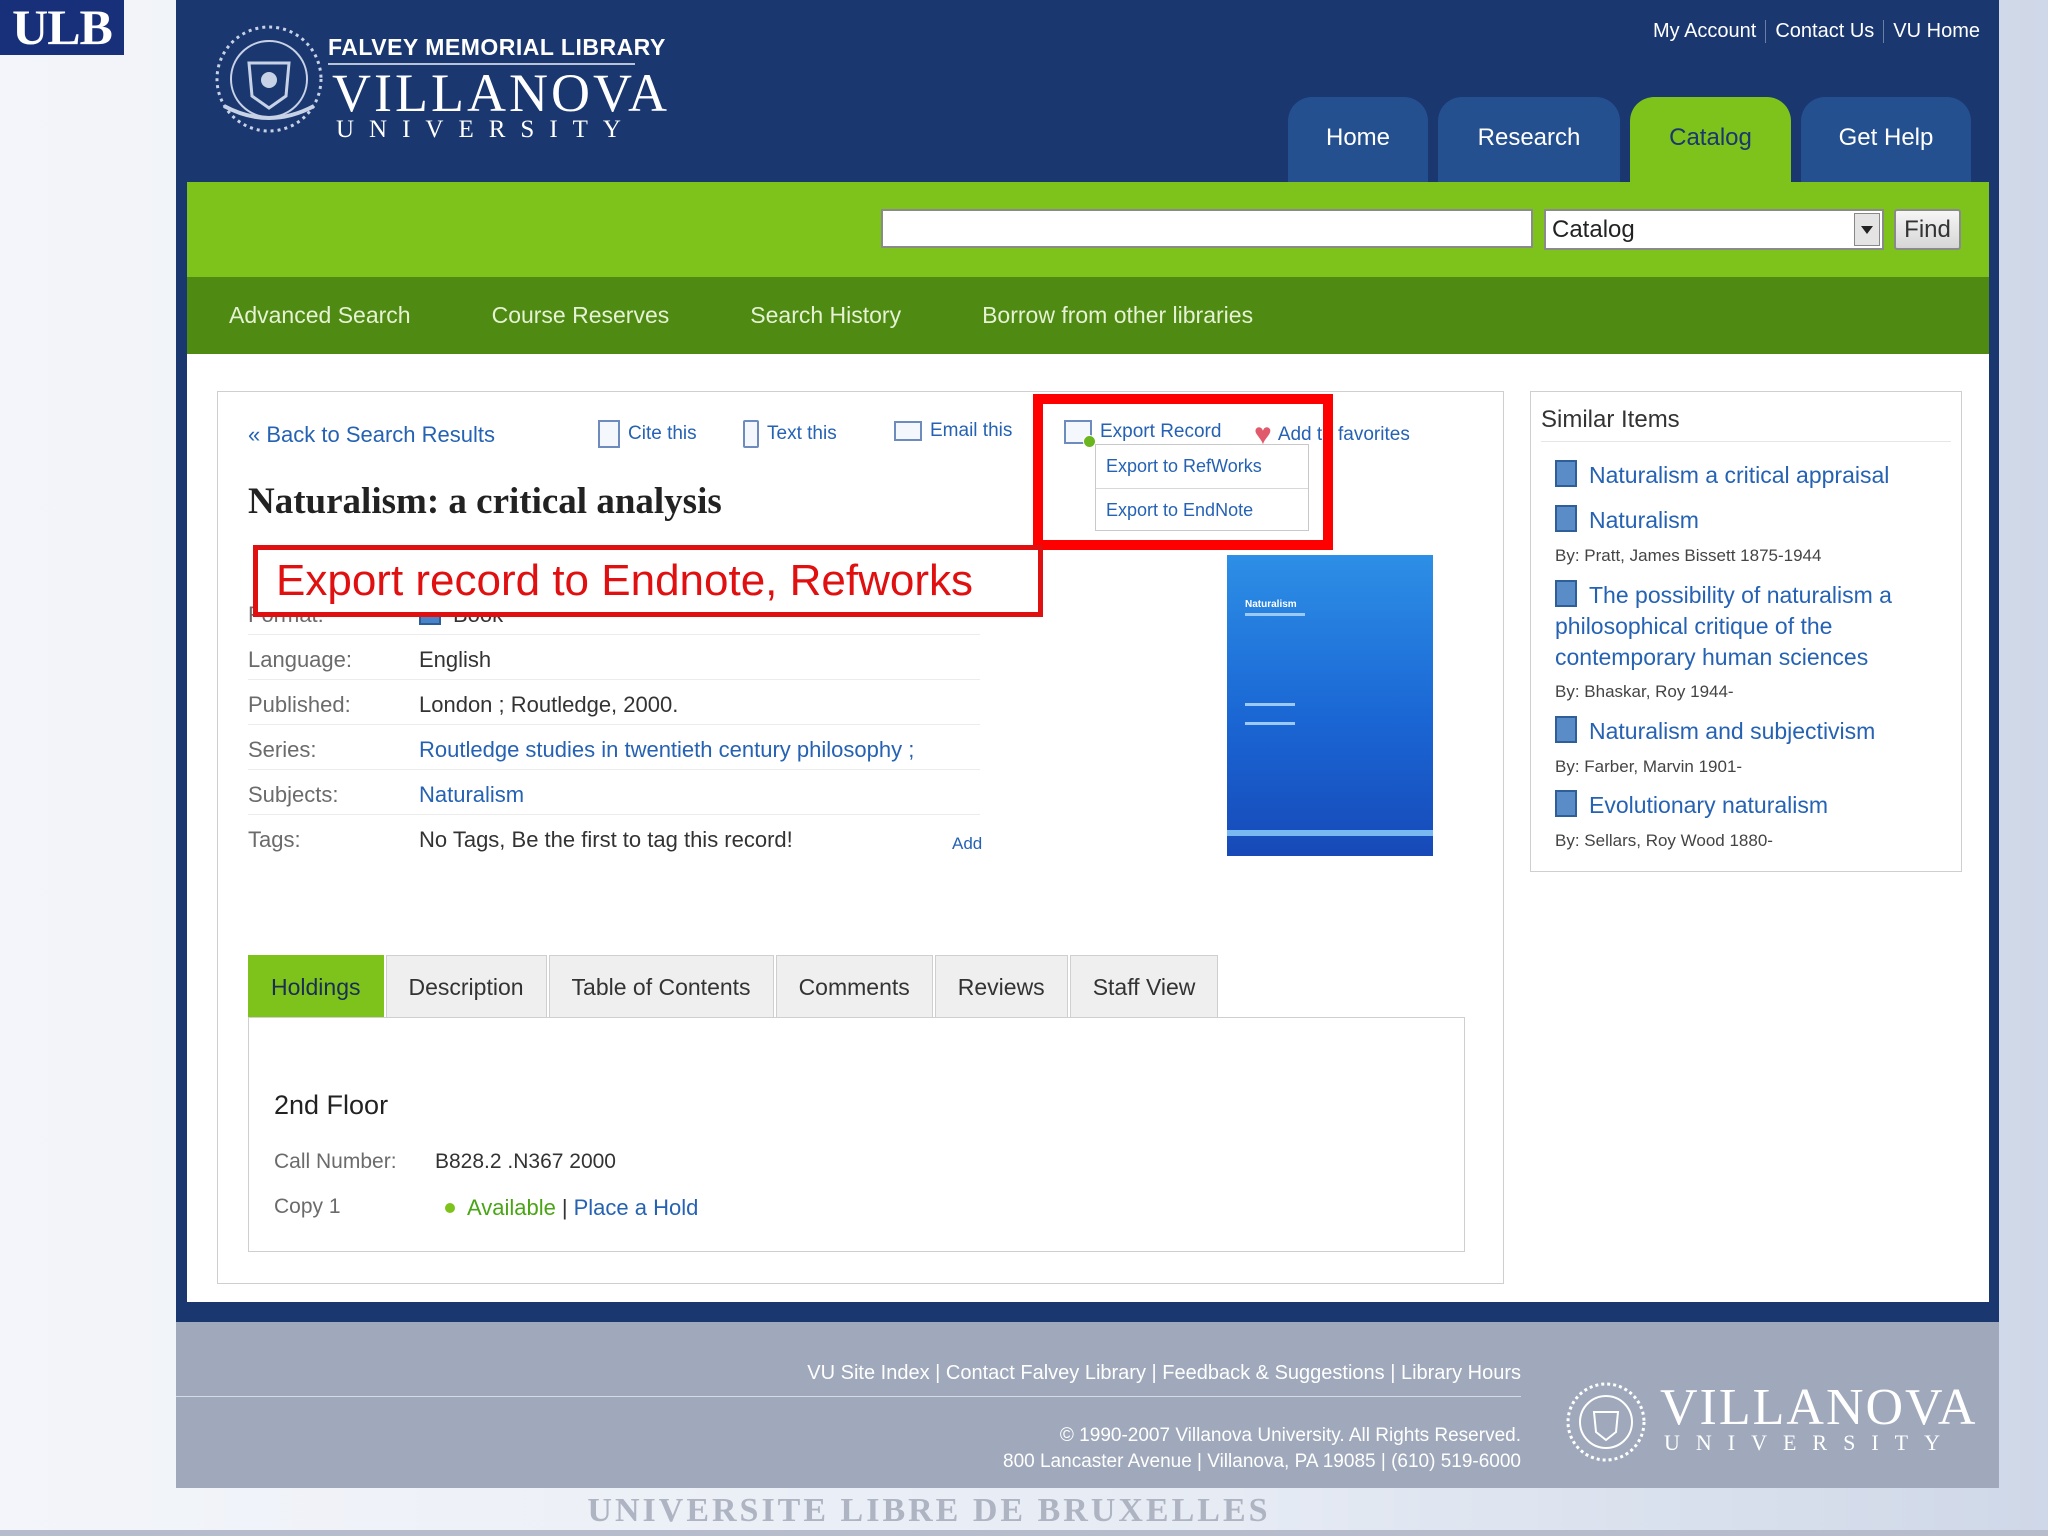 The image size is (2048, 1536). I want to click on copy-status: Available | Place a Hold, so click(571, 1208).